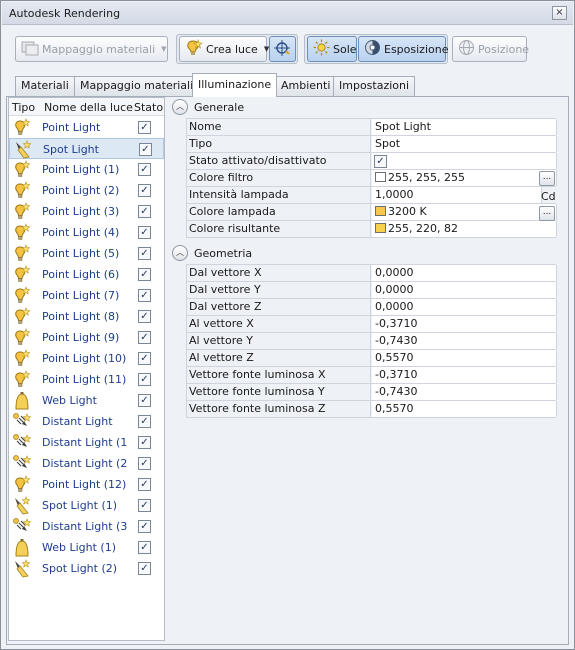  What do you see at coordinates (223, 253) in the screenshot?
I see `section-geometry-title: Geometria` at bounding box center [223, 253].